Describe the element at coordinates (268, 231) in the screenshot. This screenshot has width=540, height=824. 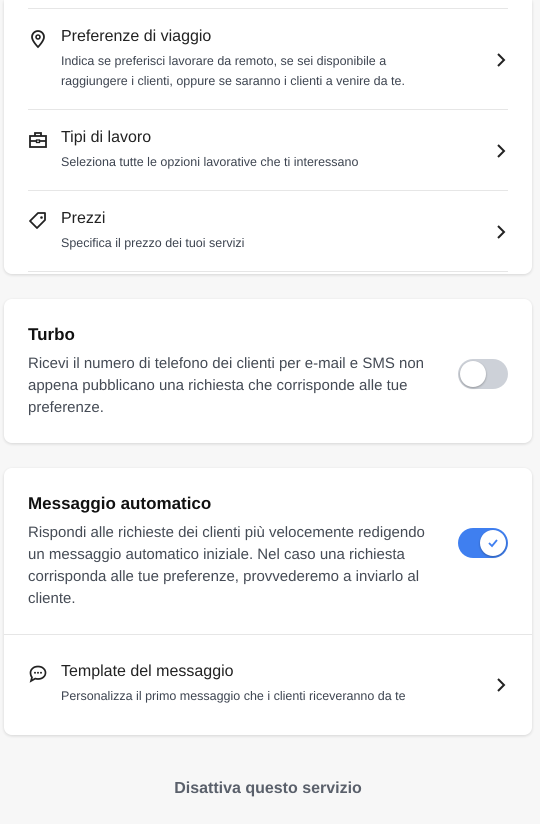
I see `settings-row: Prezzi Specifica il prezzo dei tuoi servizi` at that location.